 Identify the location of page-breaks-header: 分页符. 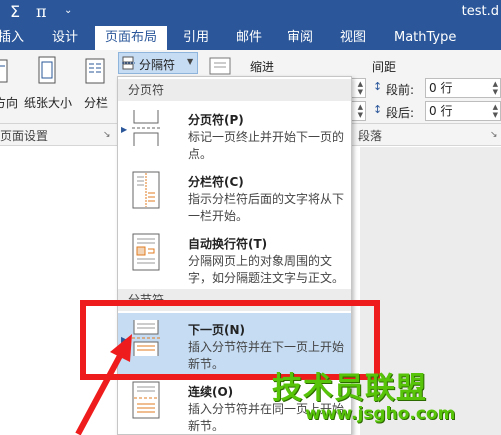
(234, 90).